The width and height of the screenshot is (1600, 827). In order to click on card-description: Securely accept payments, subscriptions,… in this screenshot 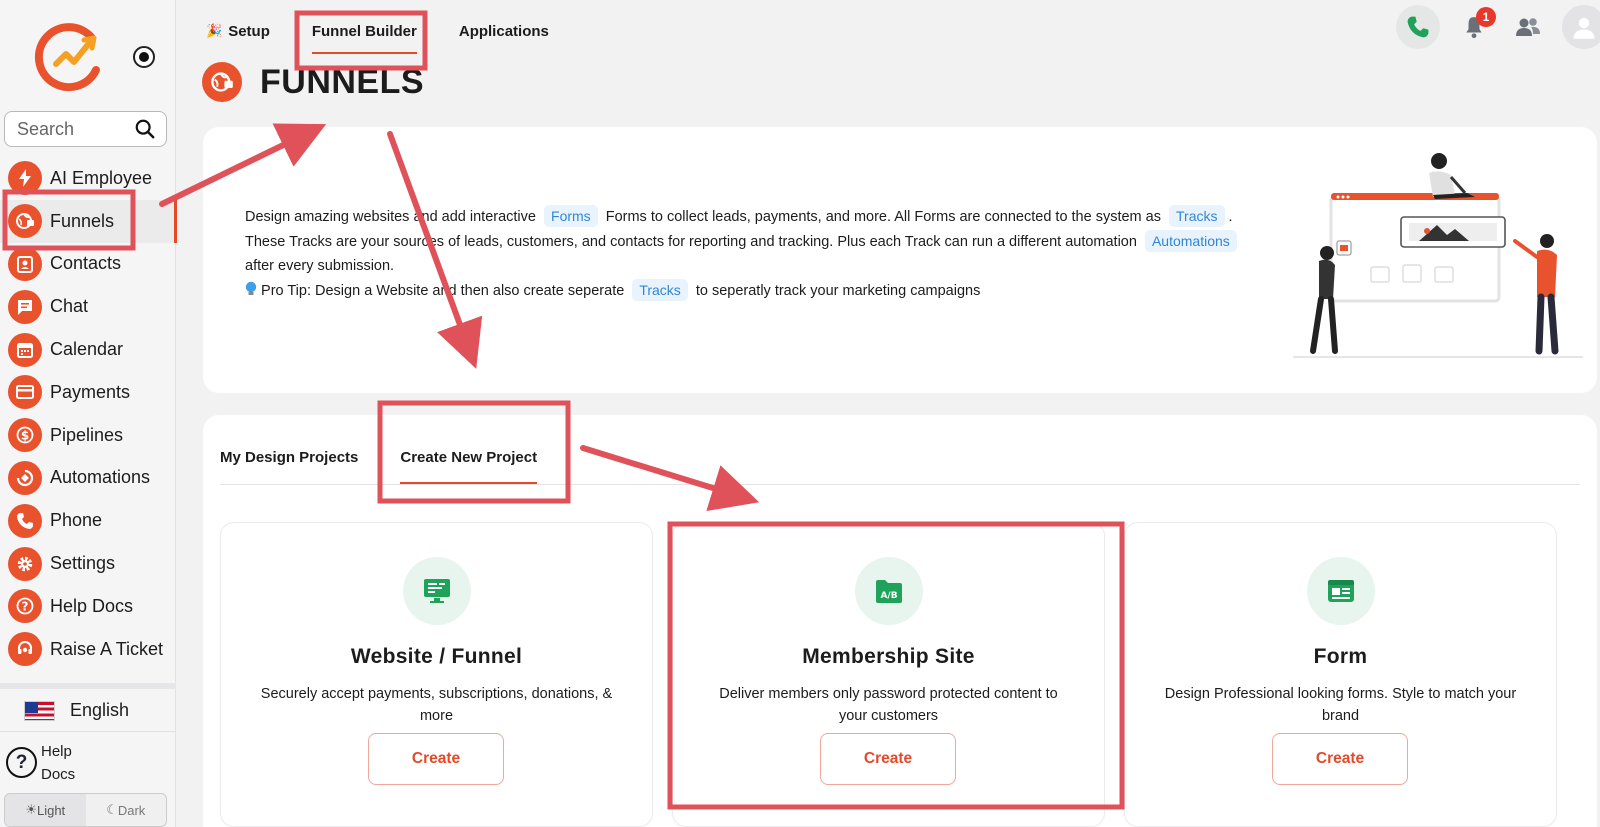, I will do `click(436, 705)`.